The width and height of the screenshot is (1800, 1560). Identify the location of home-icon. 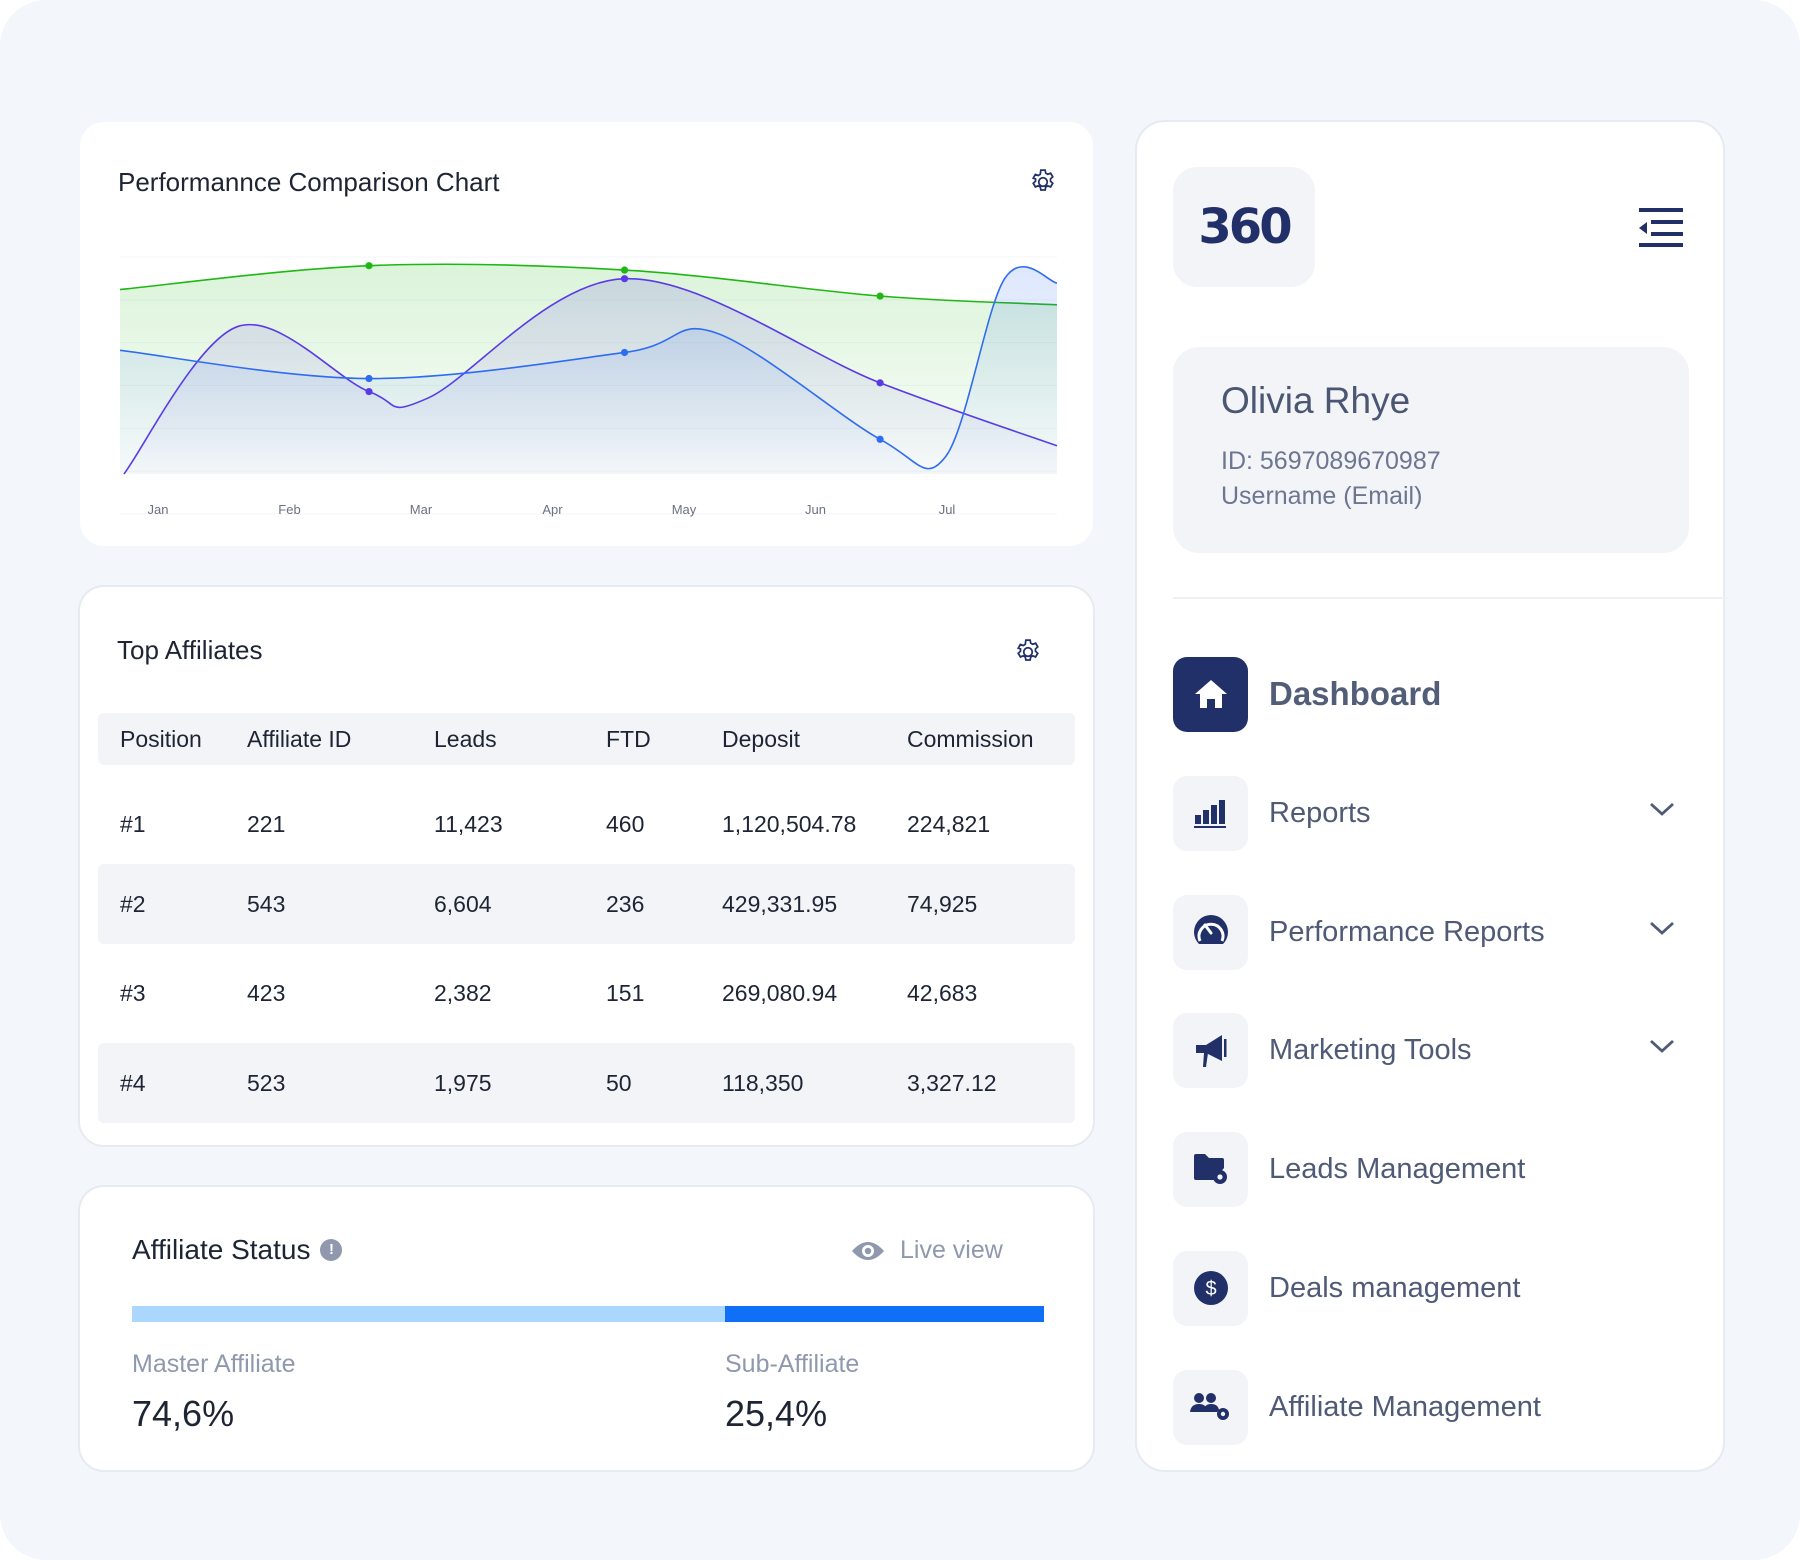
(1210, 694).